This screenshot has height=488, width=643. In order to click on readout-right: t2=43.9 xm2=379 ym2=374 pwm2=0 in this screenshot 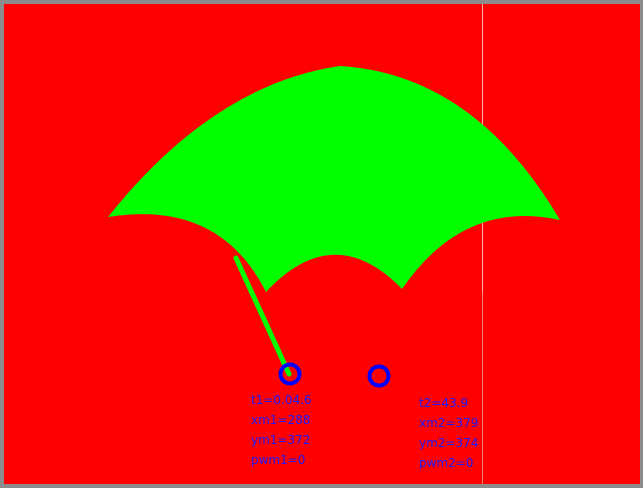, I will do `click(448, 433)`.